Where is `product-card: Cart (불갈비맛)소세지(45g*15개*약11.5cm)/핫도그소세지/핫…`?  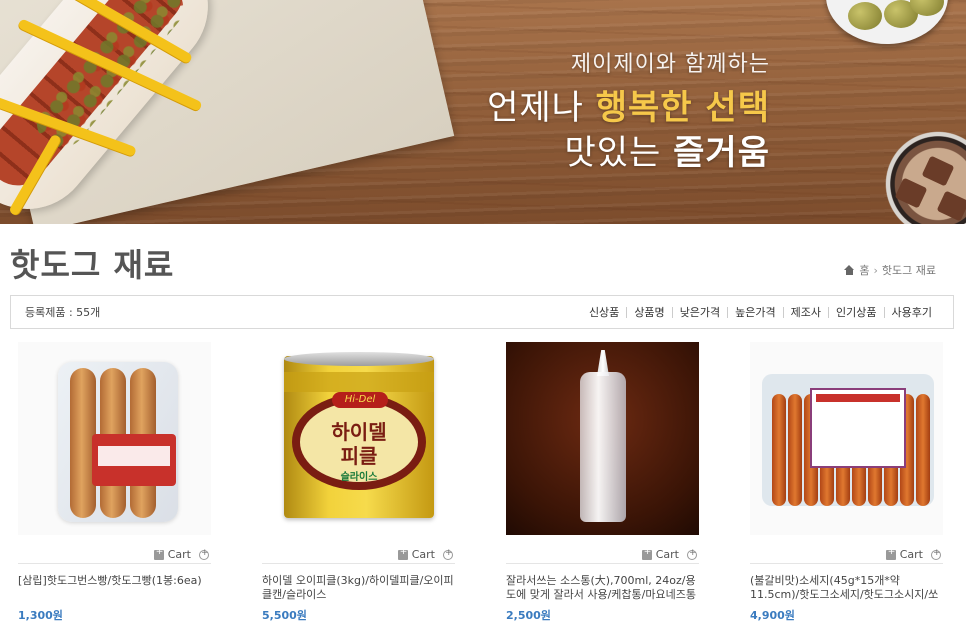
product-card: Cart (불갈비맛)소세지(45g*15개*약11.5cm)/핫도그소세지/핫… is located at coordinates (846, 482).